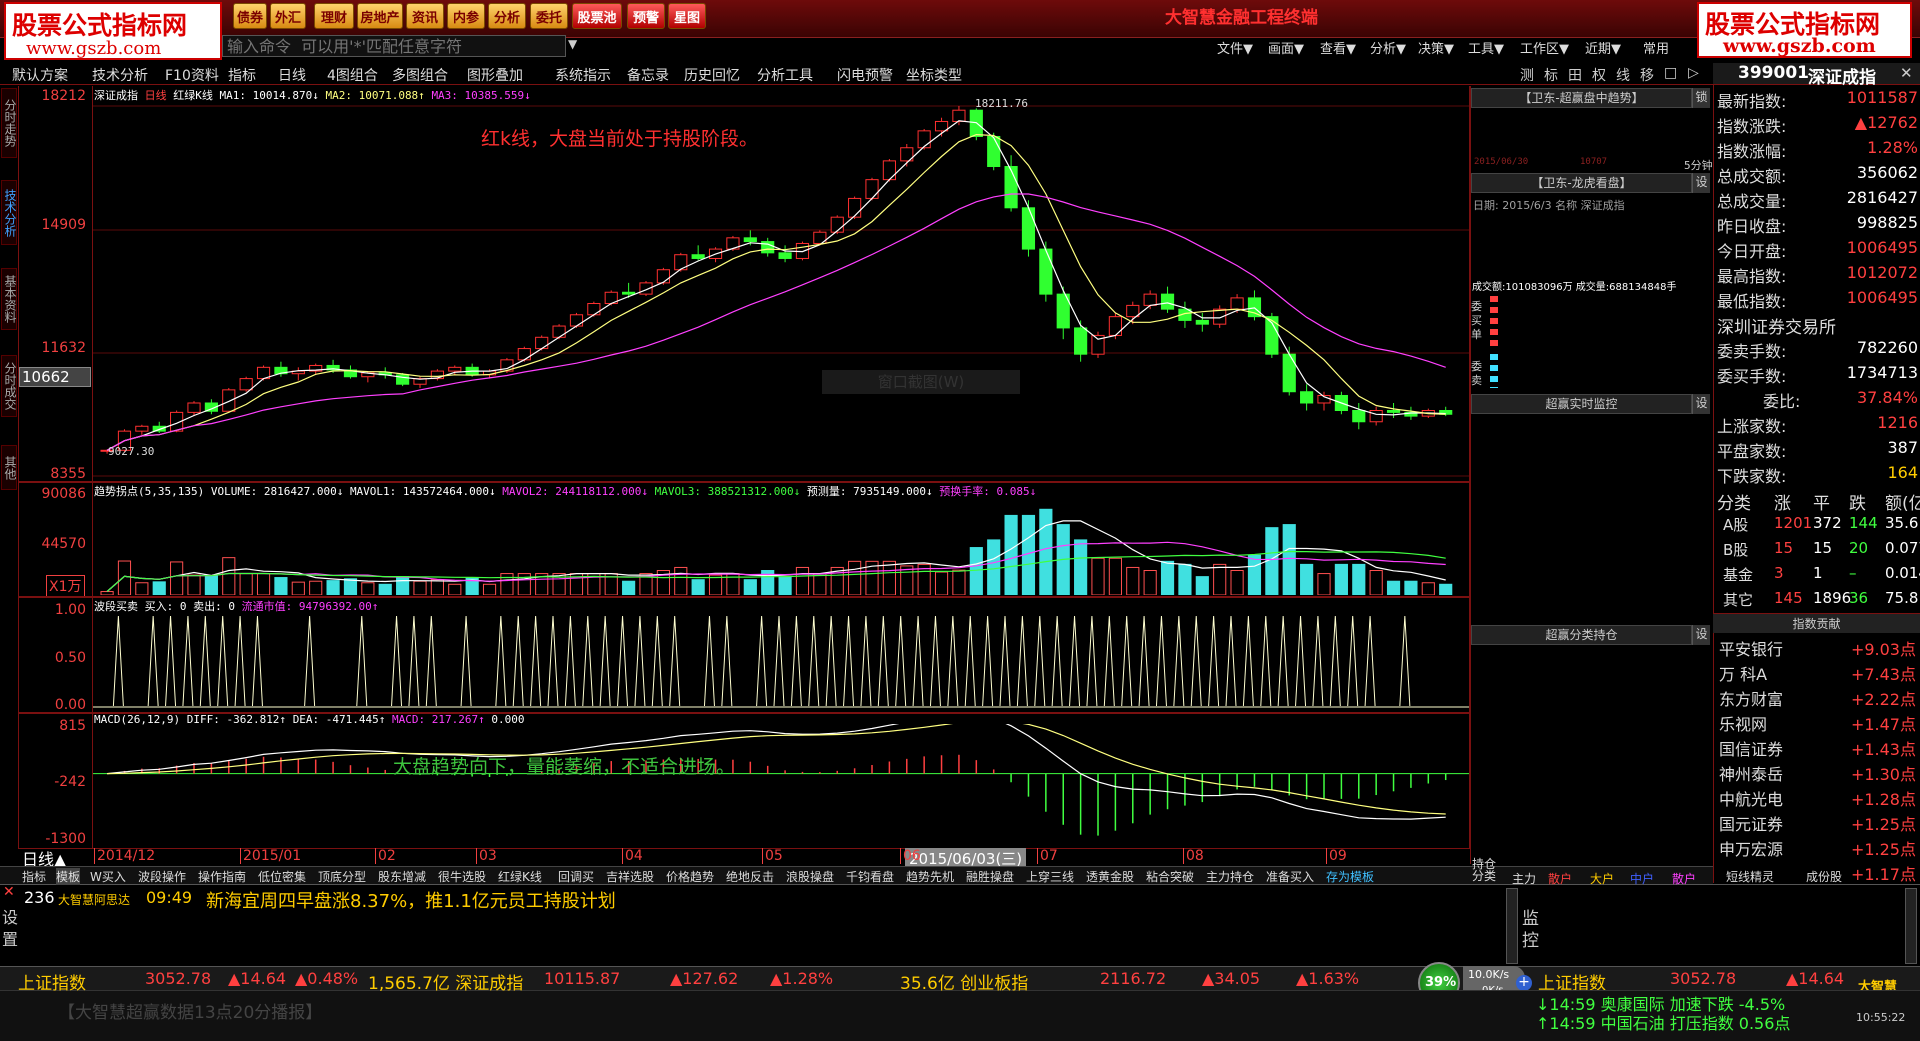 This screenshot has height=1041, width=1920. I want to click on quick-button-2: 理财, so click(334, 16).